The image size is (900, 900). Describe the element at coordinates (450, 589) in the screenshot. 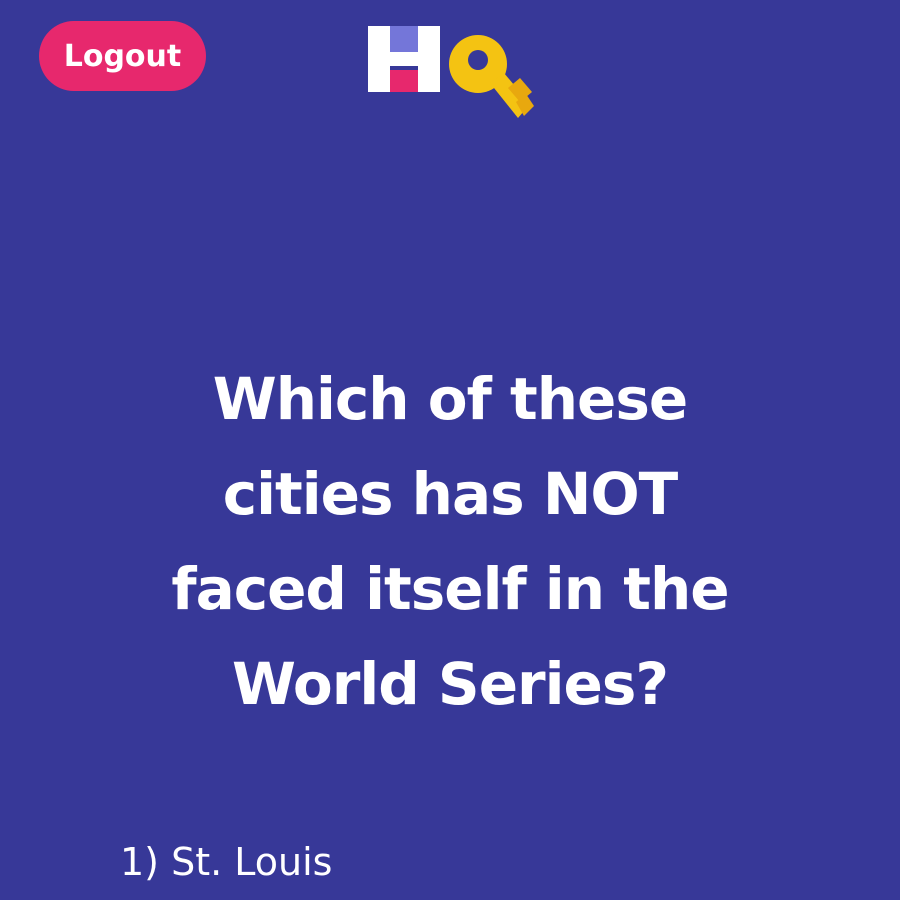

I see `question-line: faced itself in the` at that location.